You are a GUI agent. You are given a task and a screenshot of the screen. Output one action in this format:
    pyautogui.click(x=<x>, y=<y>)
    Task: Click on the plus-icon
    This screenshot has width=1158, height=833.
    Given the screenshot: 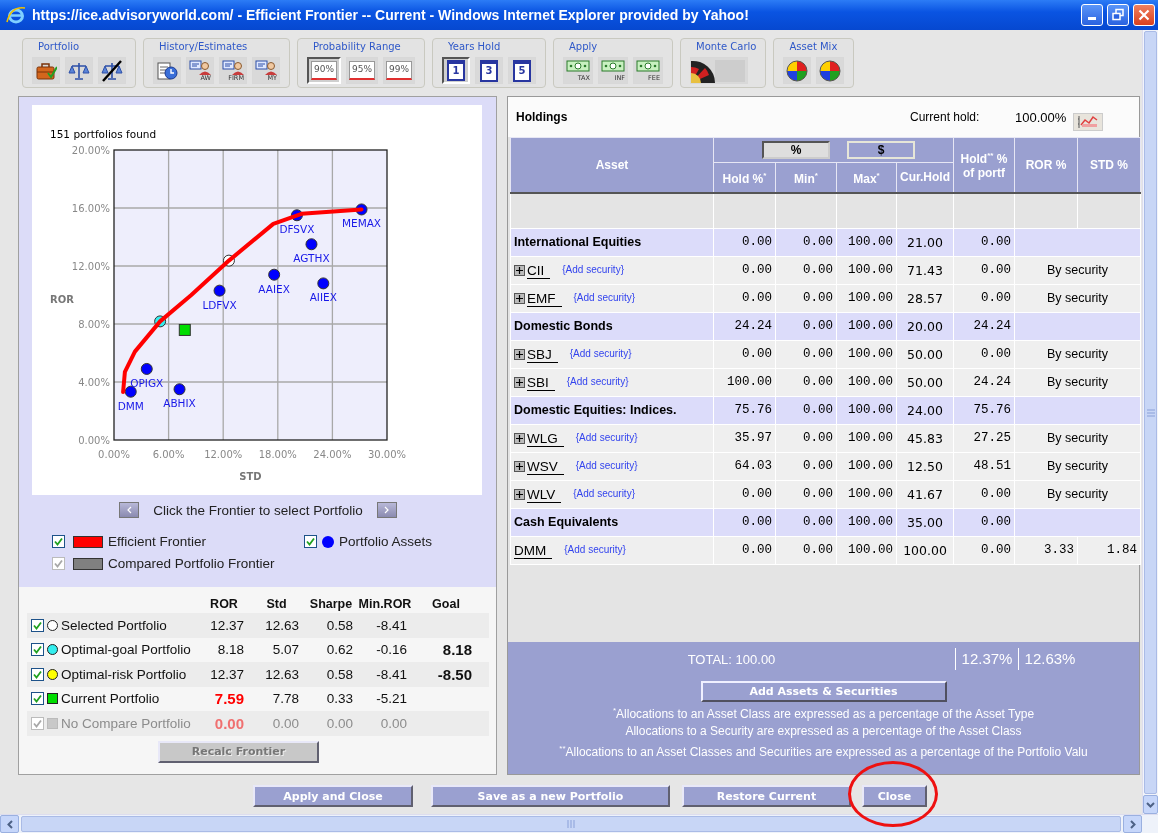 What is the action you would take?
    pyautogui.click(x=519, y=354)
    